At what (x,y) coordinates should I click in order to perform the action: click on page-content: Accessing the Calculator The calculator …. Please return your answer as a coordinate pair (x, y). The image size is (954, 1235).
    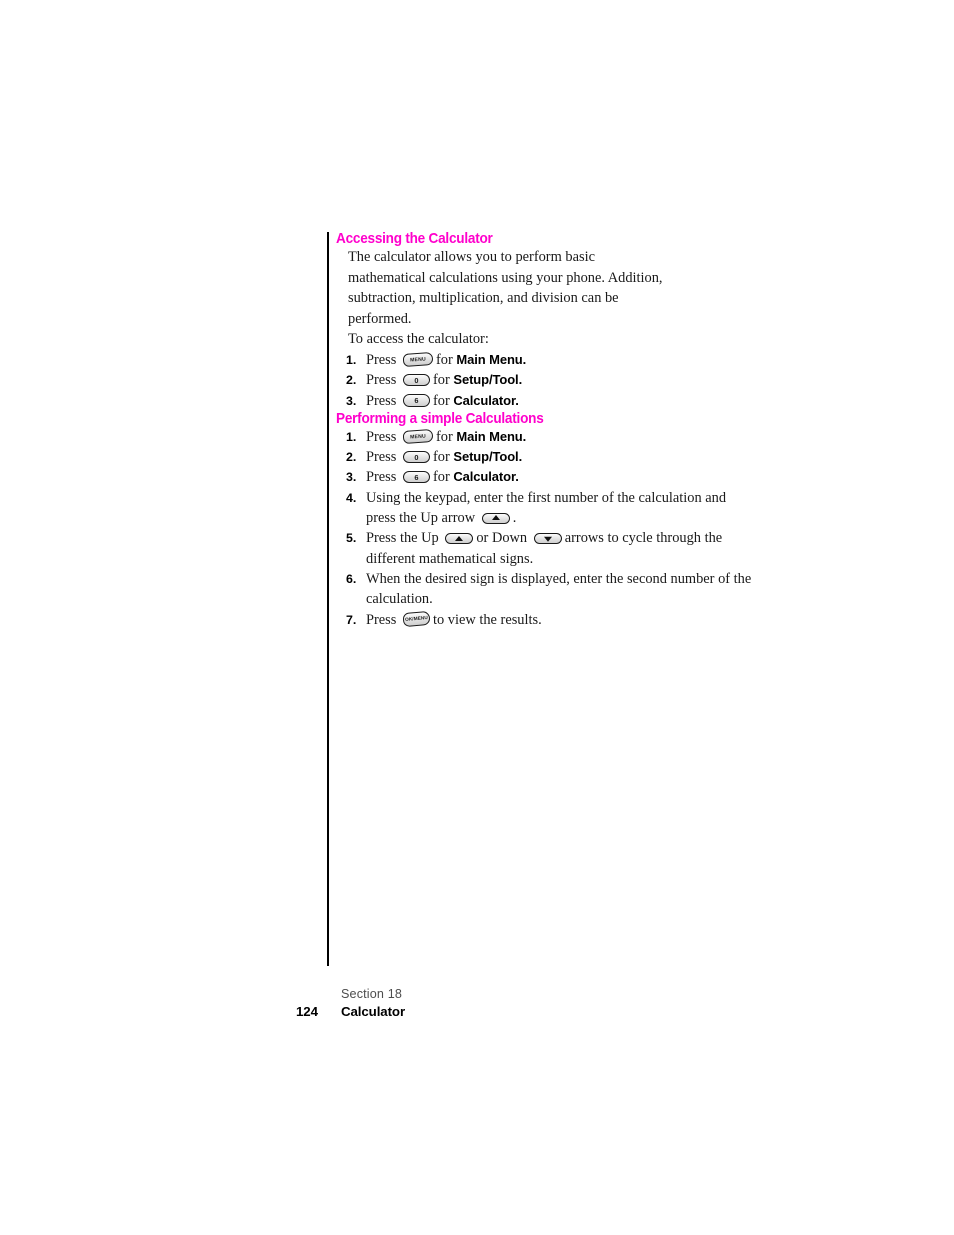
    Looking at the image, I should click on (546, 430).